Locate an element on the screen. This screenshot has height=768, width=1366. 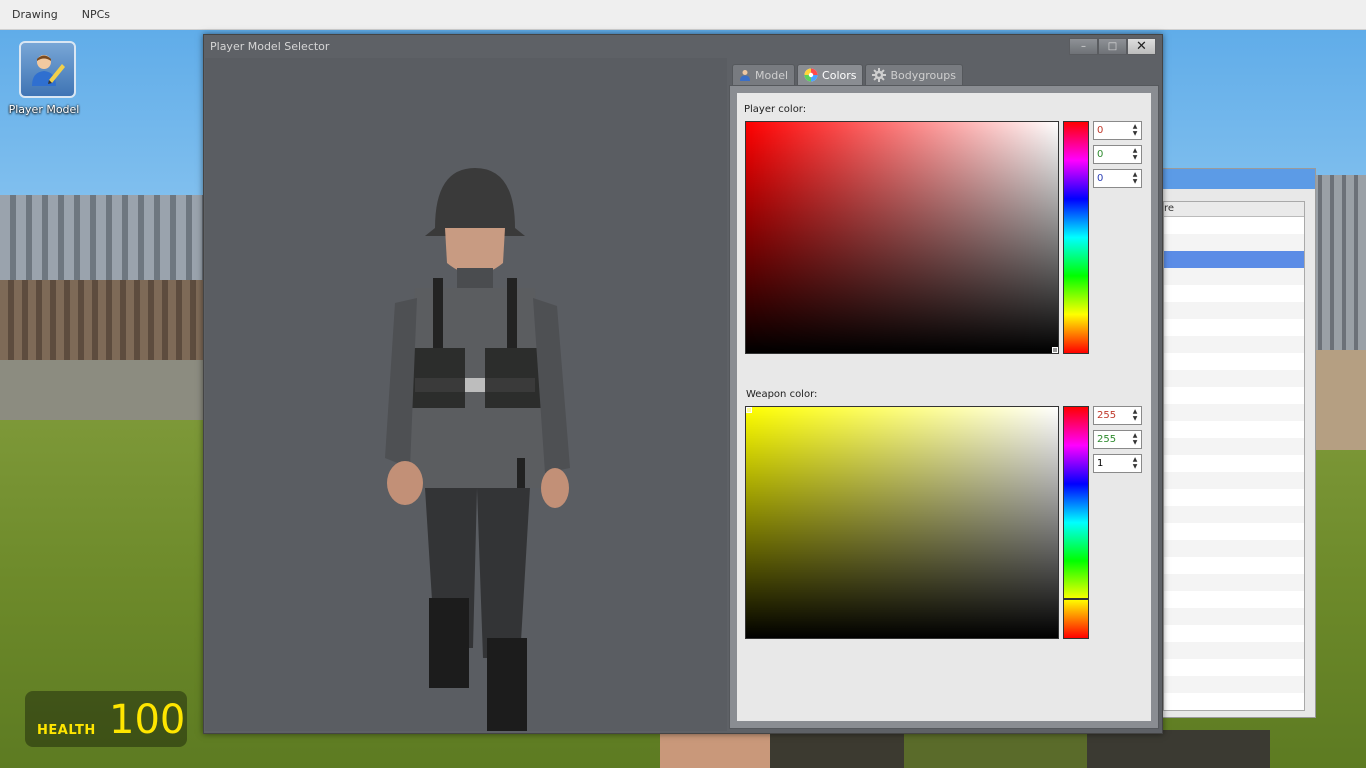
weapon-color-blue-value: 1 is located at coordinates (1100, 463).